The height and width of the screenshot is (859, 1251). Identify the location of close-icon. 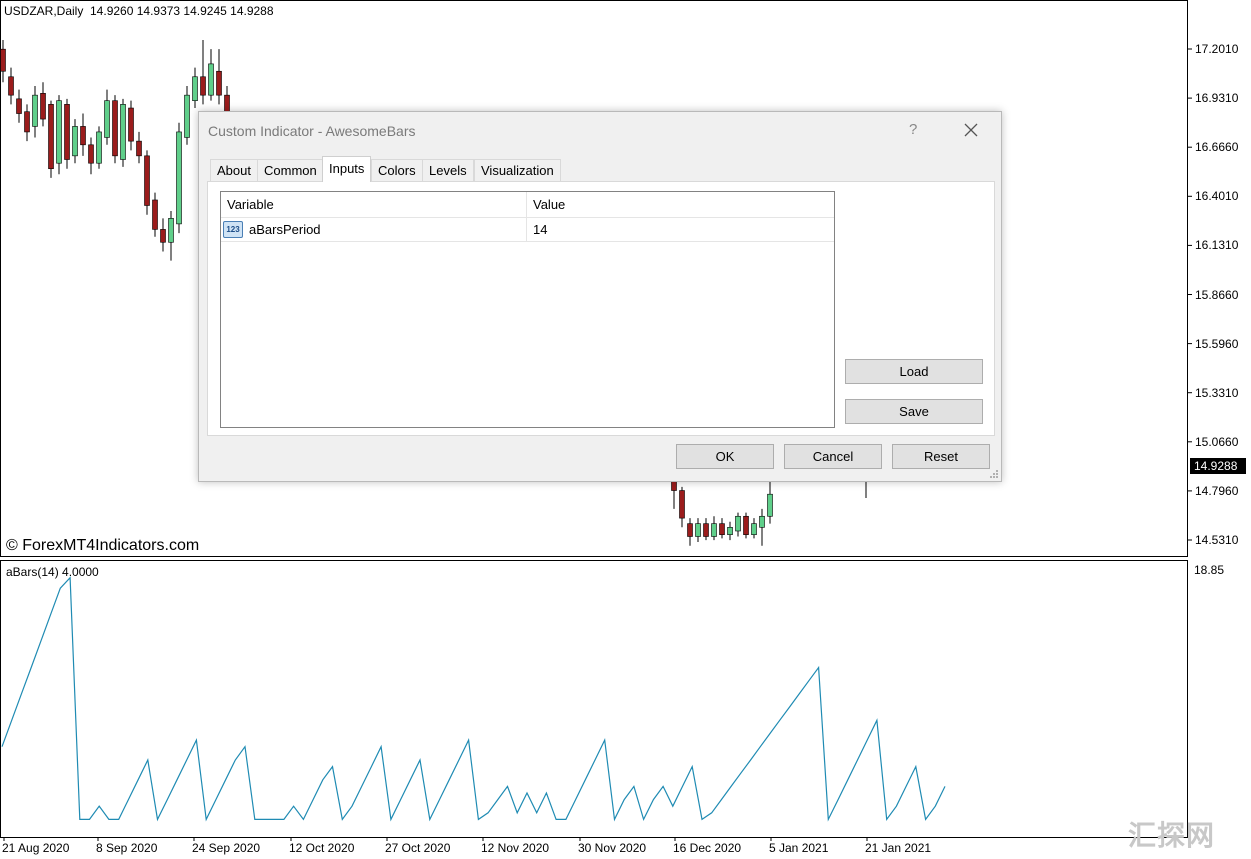
(971, 130).